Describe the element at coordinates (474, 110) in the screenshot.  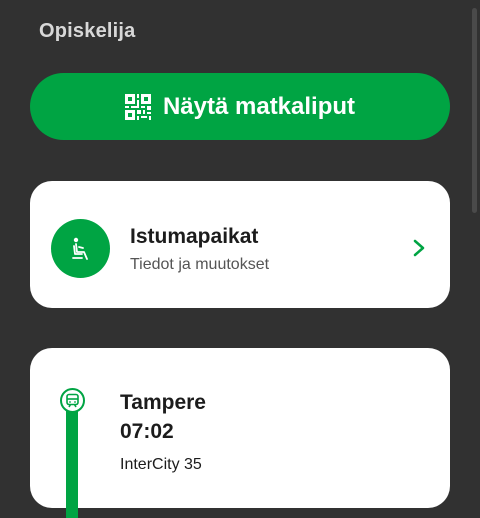
I see `scrollbar` at that location.